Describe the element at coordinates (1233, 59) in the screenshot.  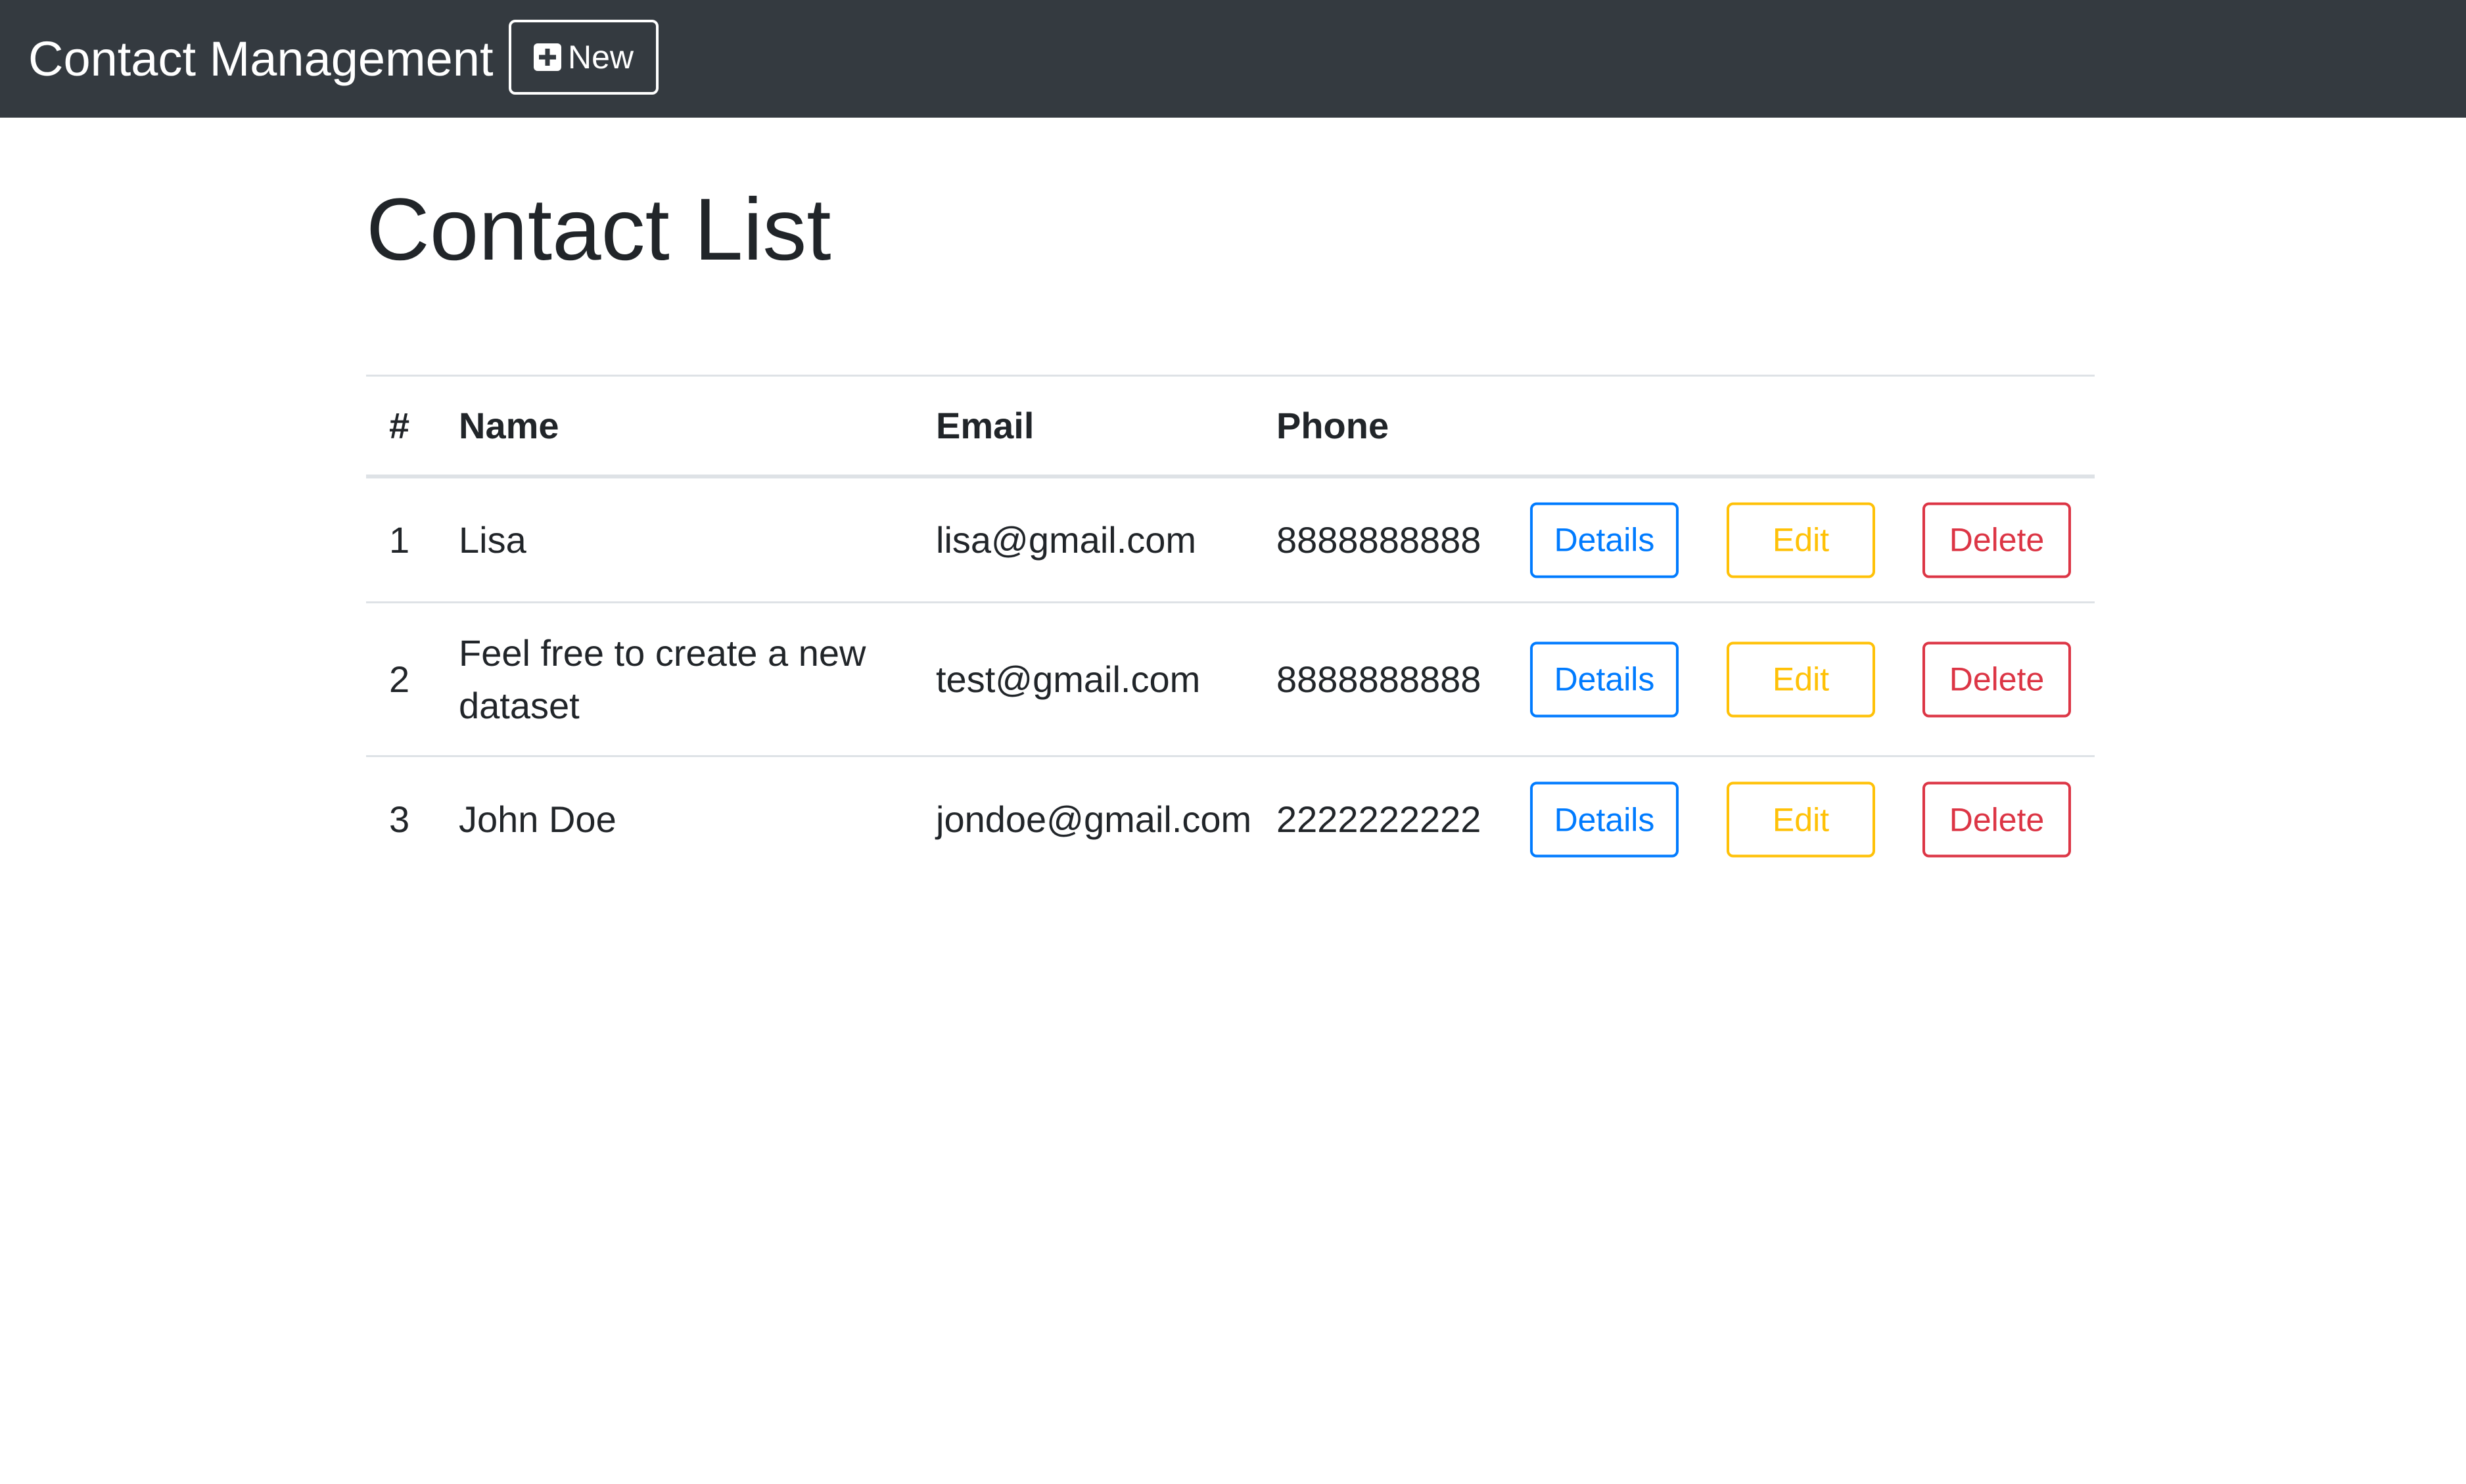
I see `top-navbar: Contact Management New` at that location.